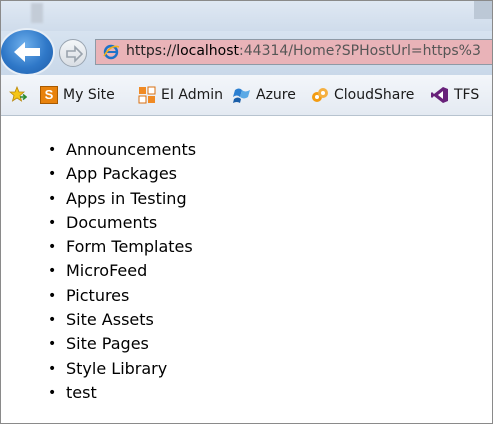 Image resolution: width=493 pixels, height=424 pixels. Describe the element at coordinates (111, 52) in the screenshot. I see `internet-explorer-icon` at that location.